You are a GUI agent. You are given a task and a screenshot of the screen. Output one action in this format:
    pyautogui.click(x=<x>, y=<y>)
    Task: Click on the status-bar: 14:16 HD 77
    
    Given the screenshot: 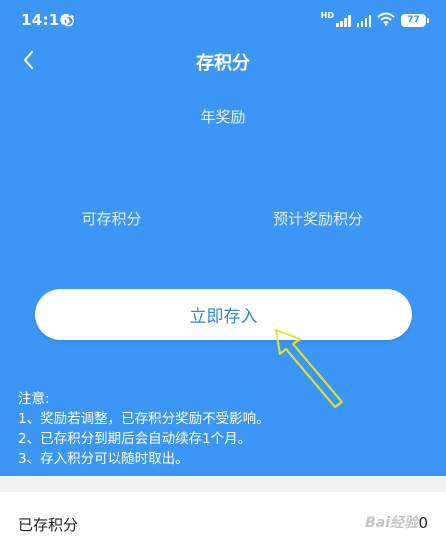 What is the action you would take?
    pyautogui.click(x=223, y=20)
    